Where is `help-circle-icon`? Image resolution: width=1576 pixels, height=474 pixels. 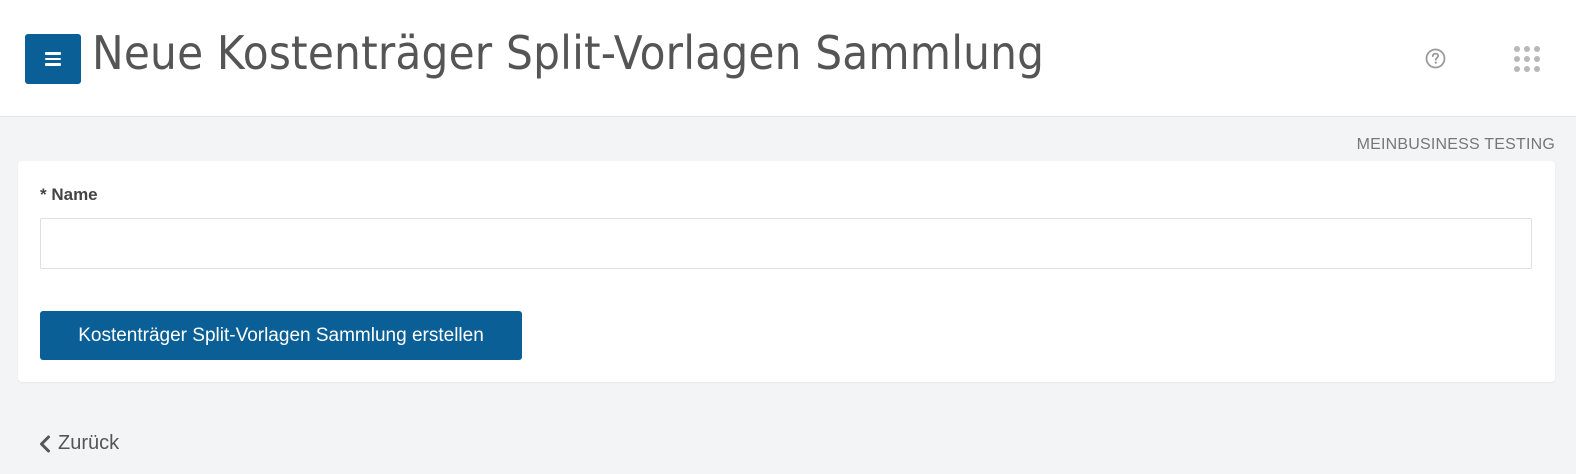 help-circle-icon is located at coordinates (1435, 58).